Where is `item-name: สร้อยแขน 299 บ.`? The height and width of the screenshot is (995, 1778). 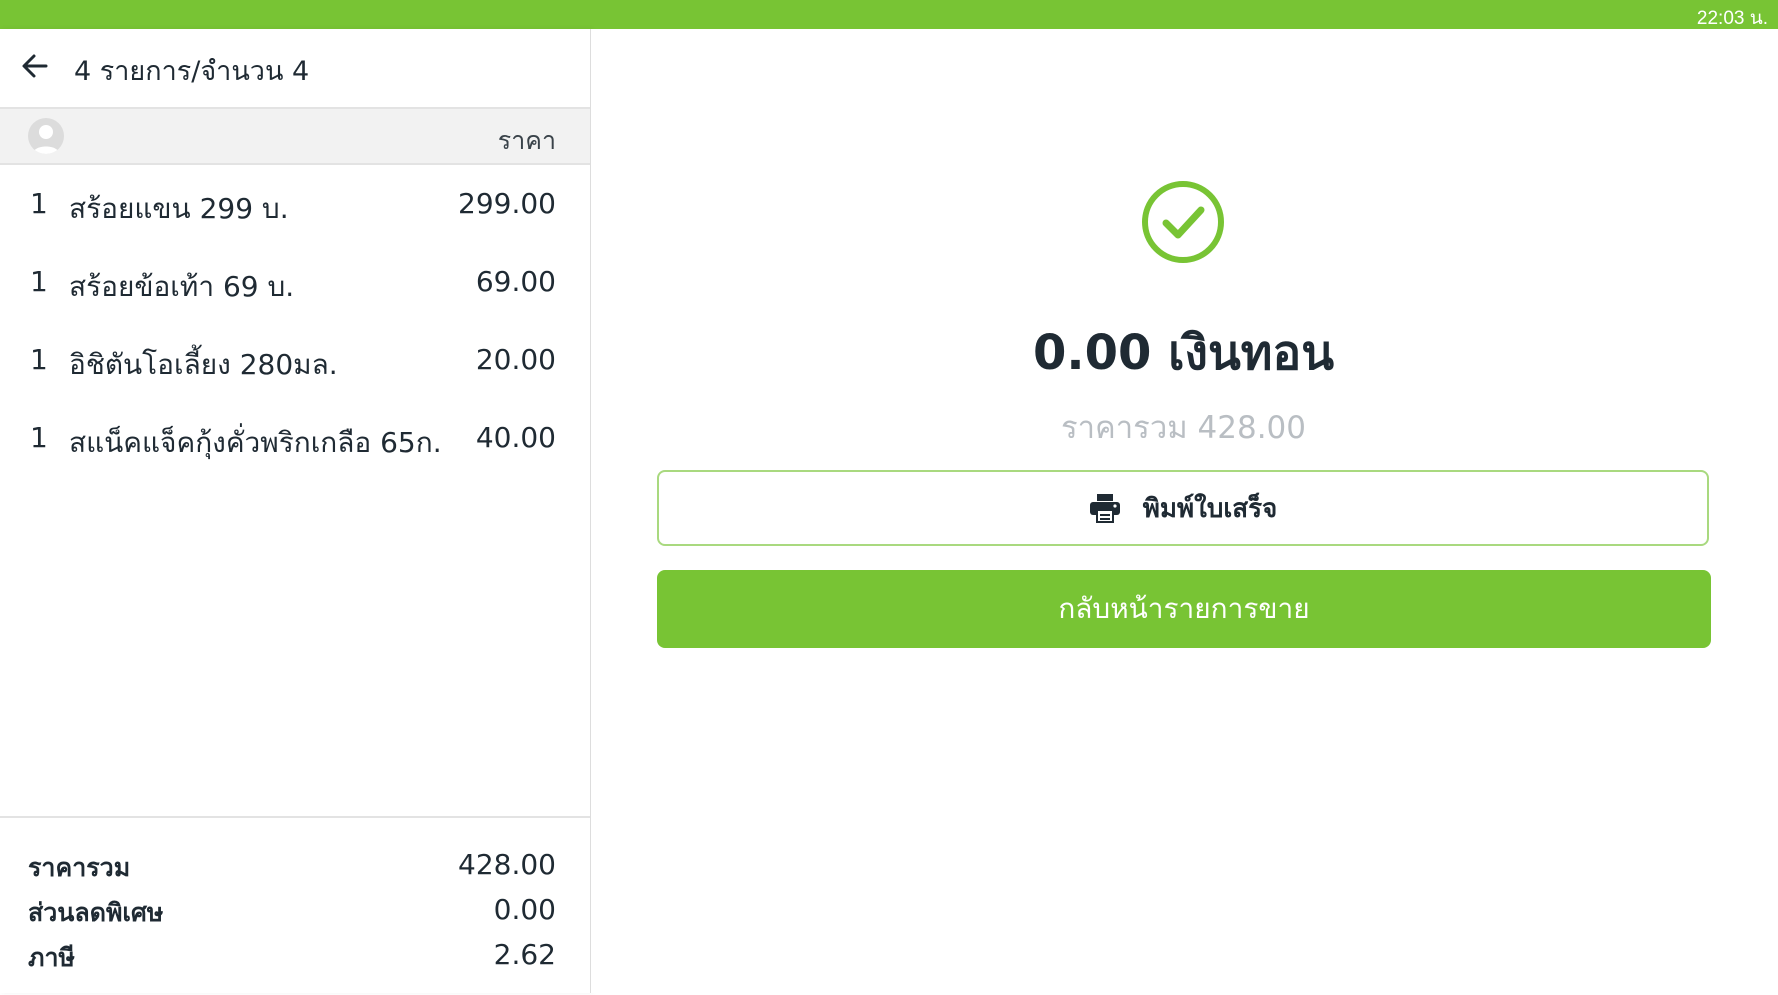 item-name: สร้อยแขน 299 บ. is located at coordinates (179, 208).